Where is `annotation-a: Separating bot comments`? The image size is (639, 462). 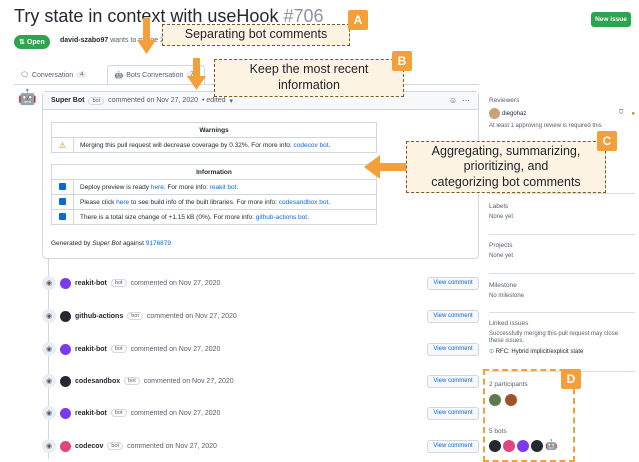
annotation-a: Separating bot comments is located at coordinates (256, 35).